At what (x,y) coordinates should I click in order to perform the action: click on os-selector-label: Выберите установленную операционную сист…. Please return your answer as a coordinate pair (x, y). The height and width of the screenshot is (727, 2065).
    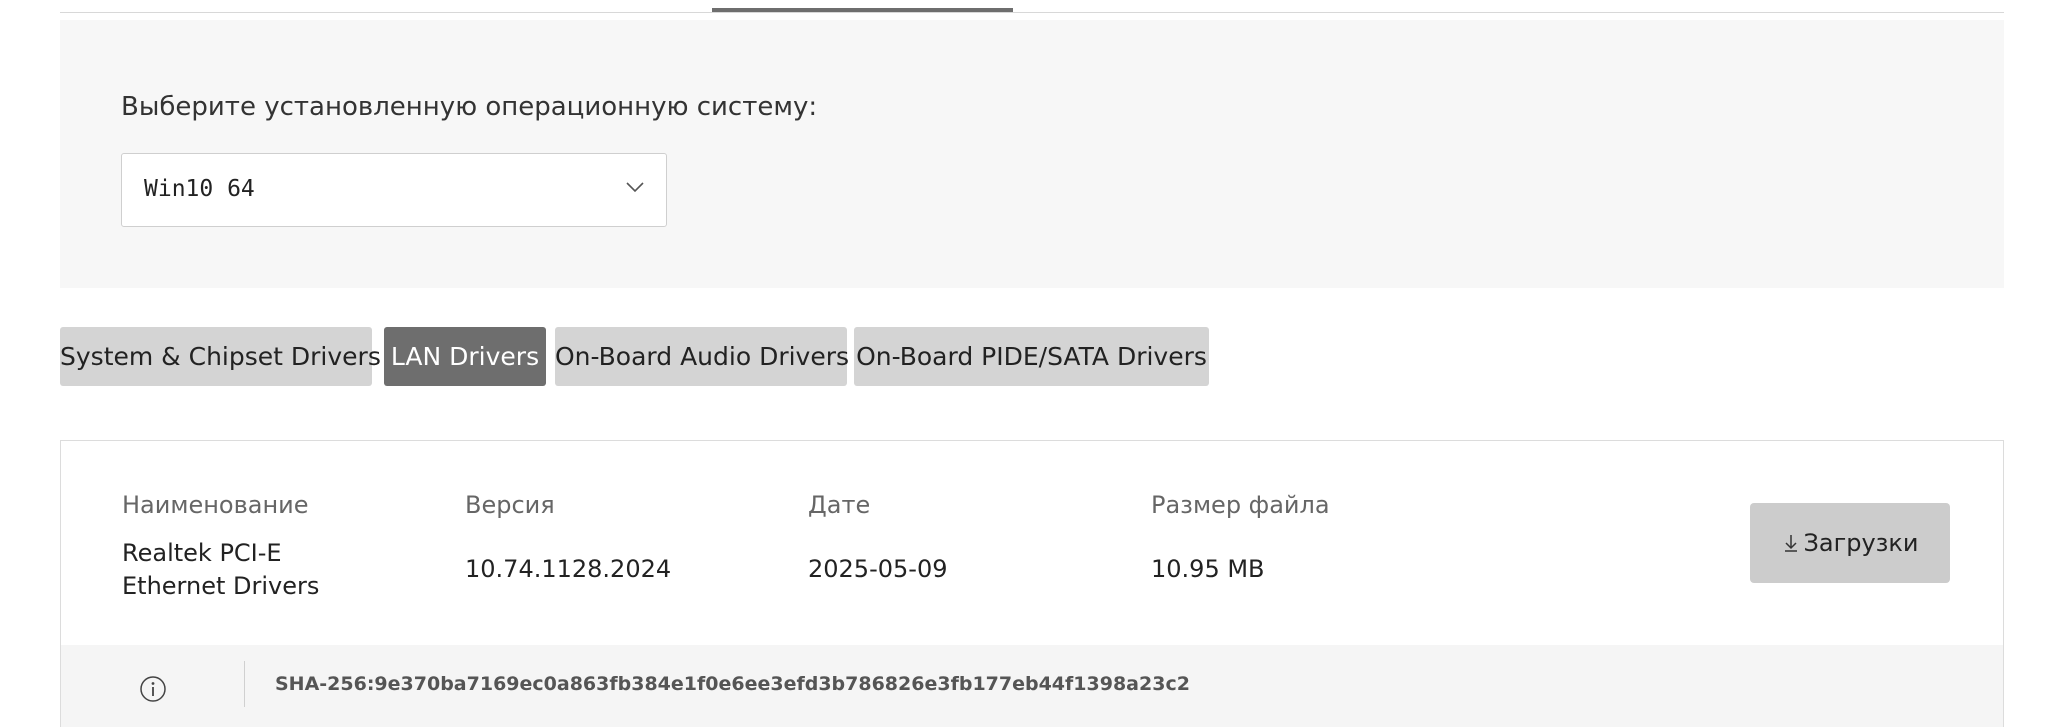
    Looking at the image, I should click on (469, 107).